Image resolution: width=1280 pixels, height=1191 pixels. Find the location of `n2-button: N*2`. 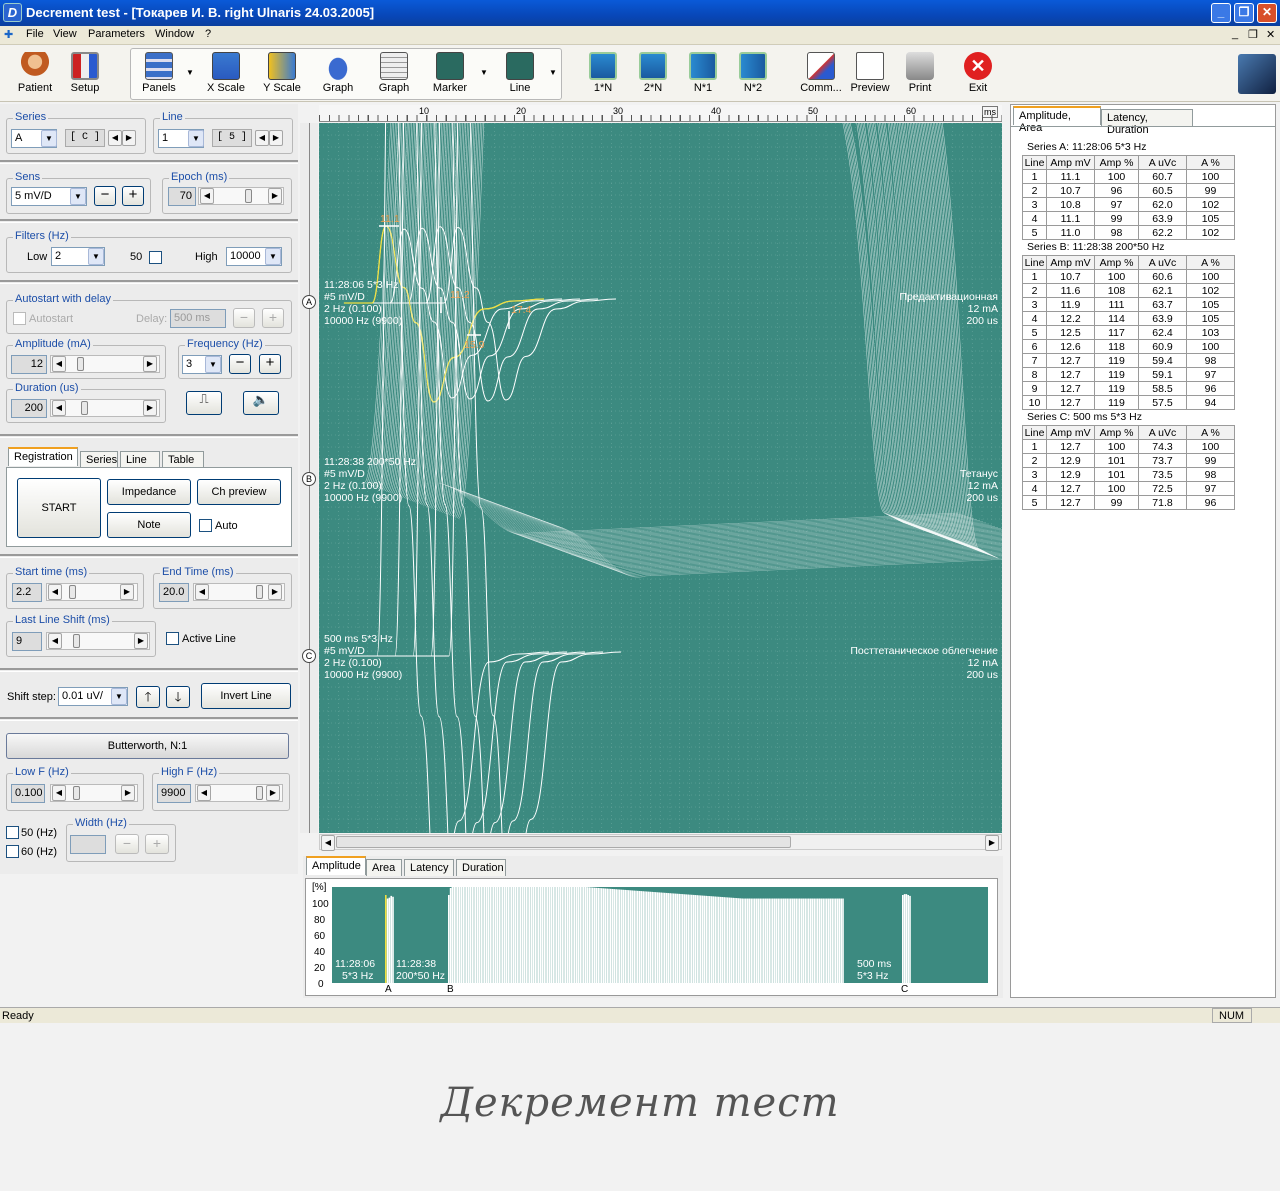

n2-button: N*2 is located at coordinates (753, 74).